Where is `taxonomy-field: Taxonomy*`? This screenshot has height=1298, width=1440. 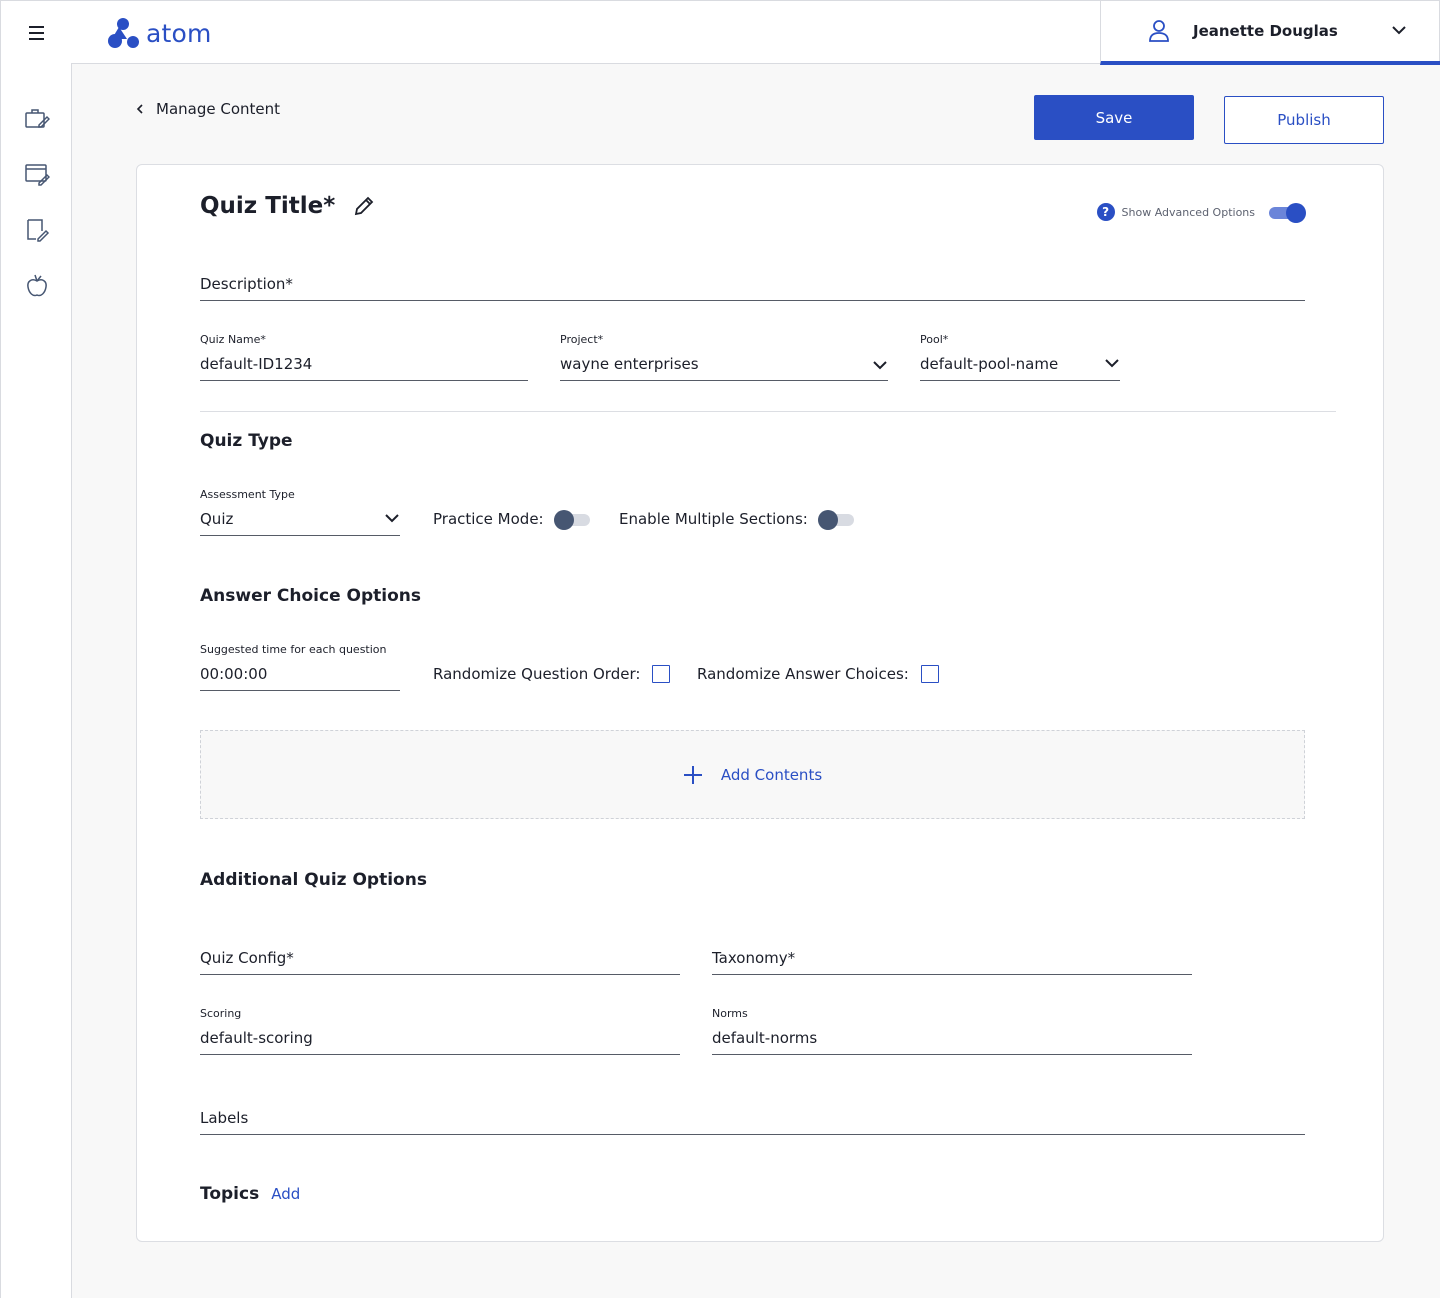
taxonomy-field: Taxonomy* is located at coordinates (952, 961).